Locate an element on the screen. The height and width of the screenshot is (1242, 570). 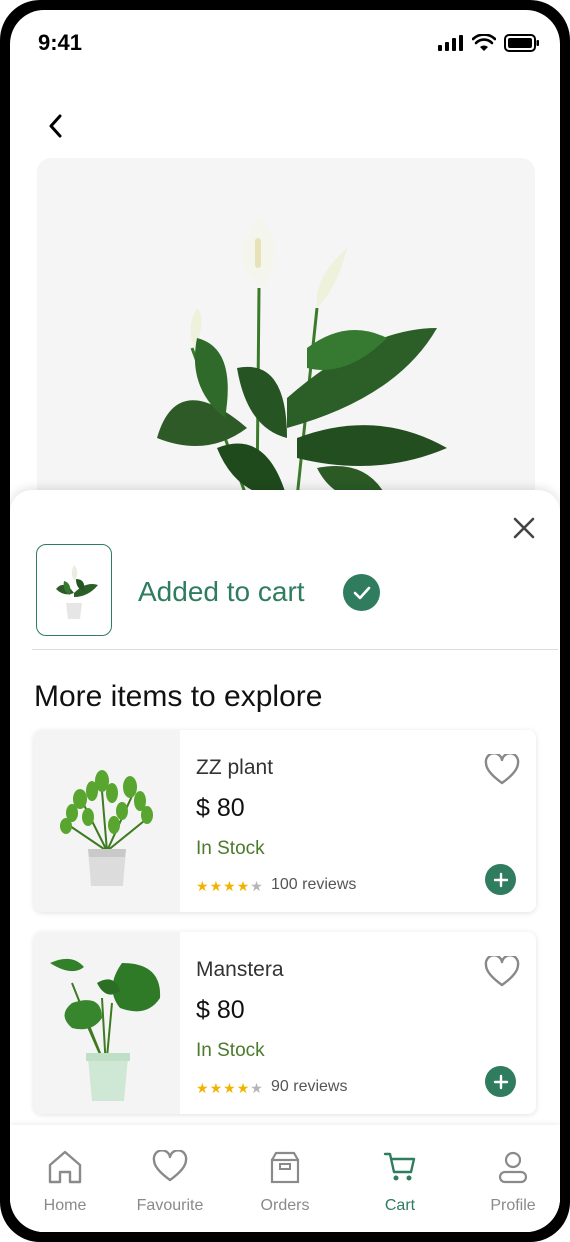
tab-home: Home is located at coordinates (65, 1181).